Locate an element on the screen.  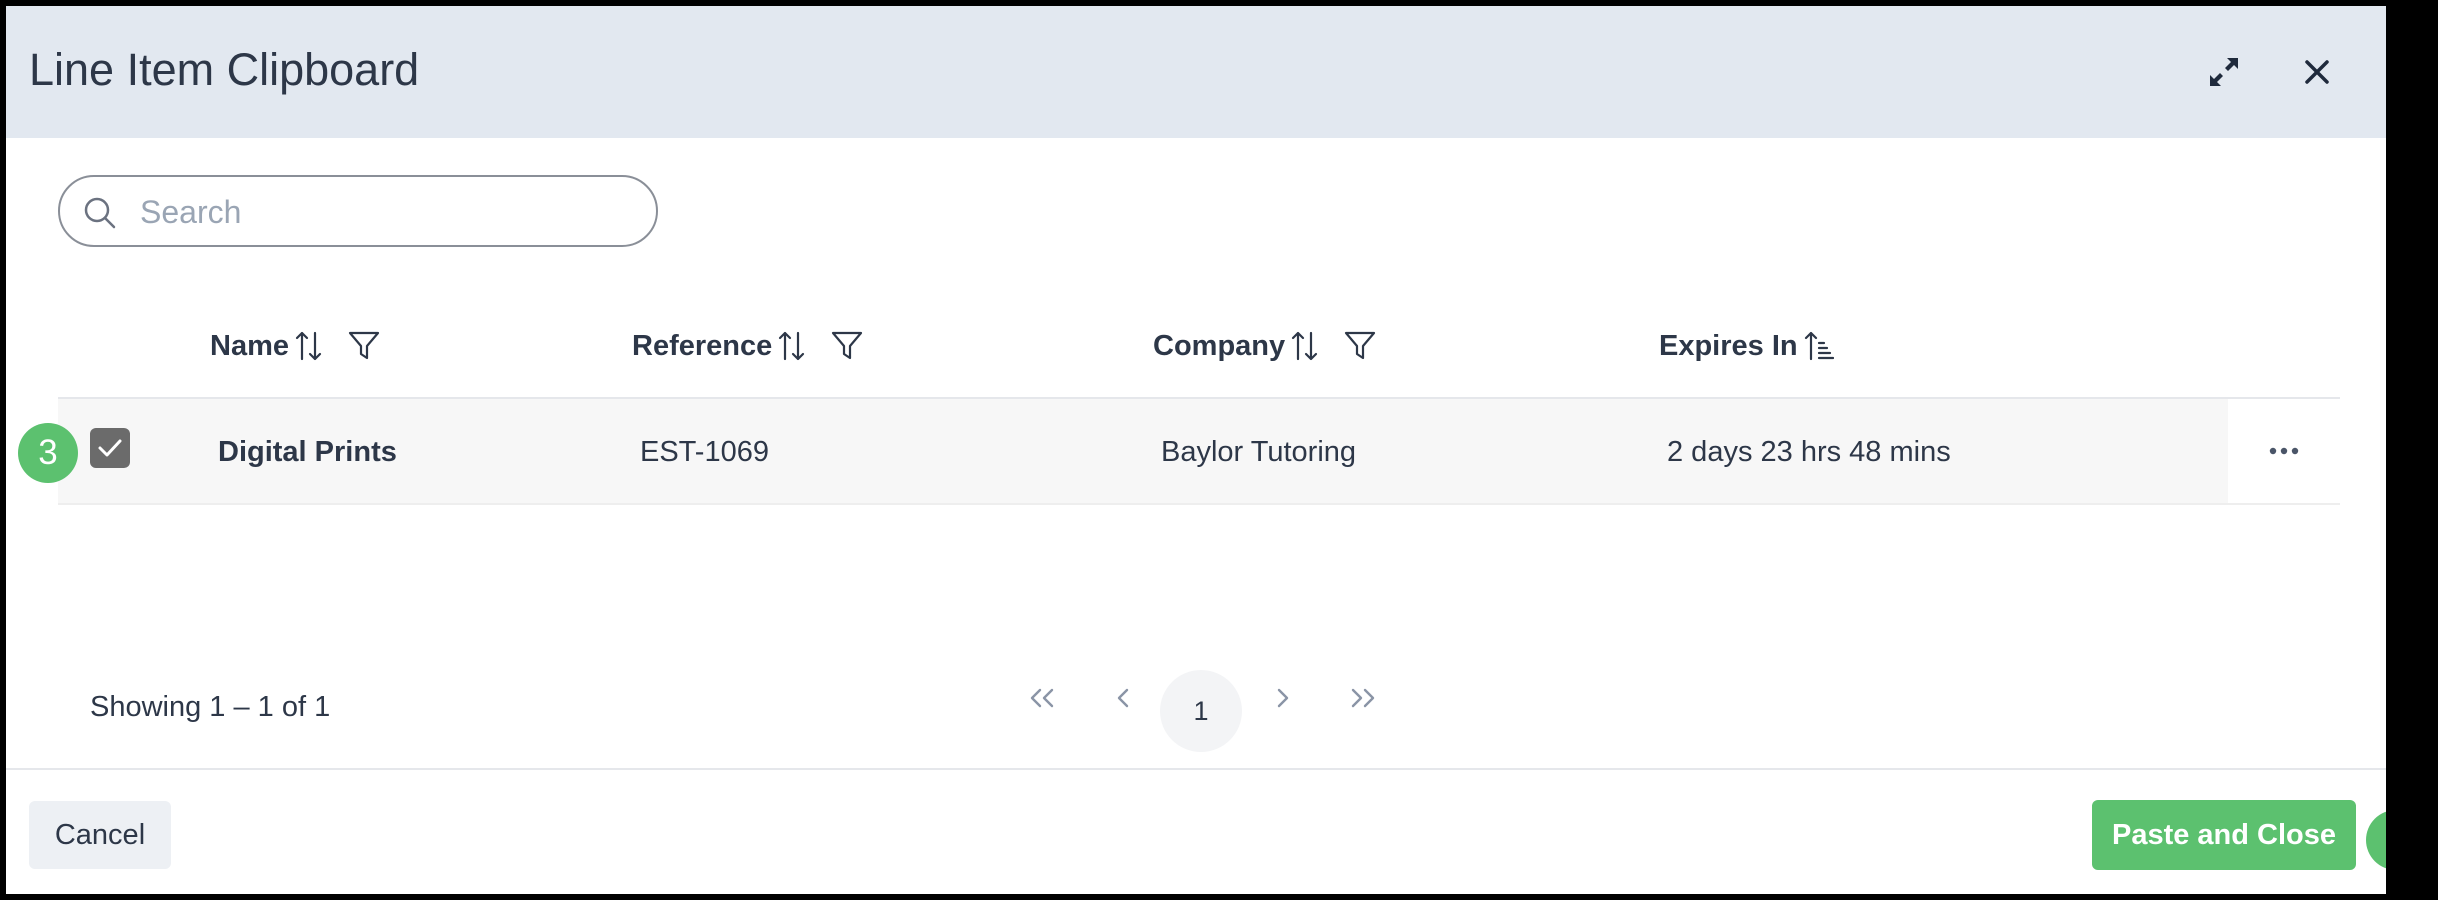
column-header-label: Name is located at coordinates (249, 345).